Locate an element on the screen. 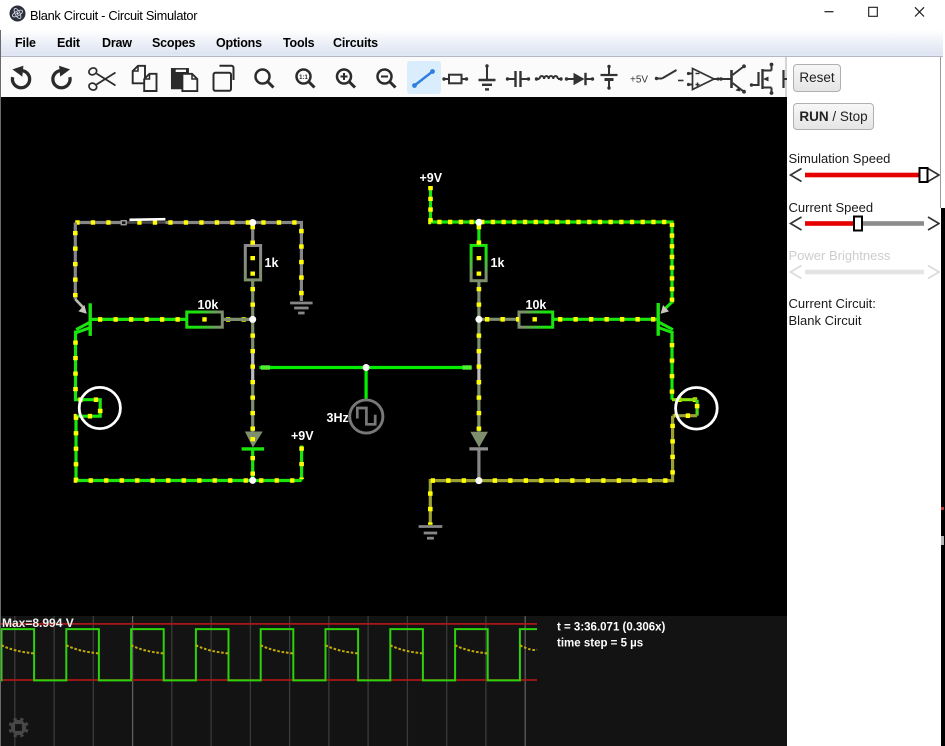  svg-text: 1:1 is located at coordinates (303, 78).